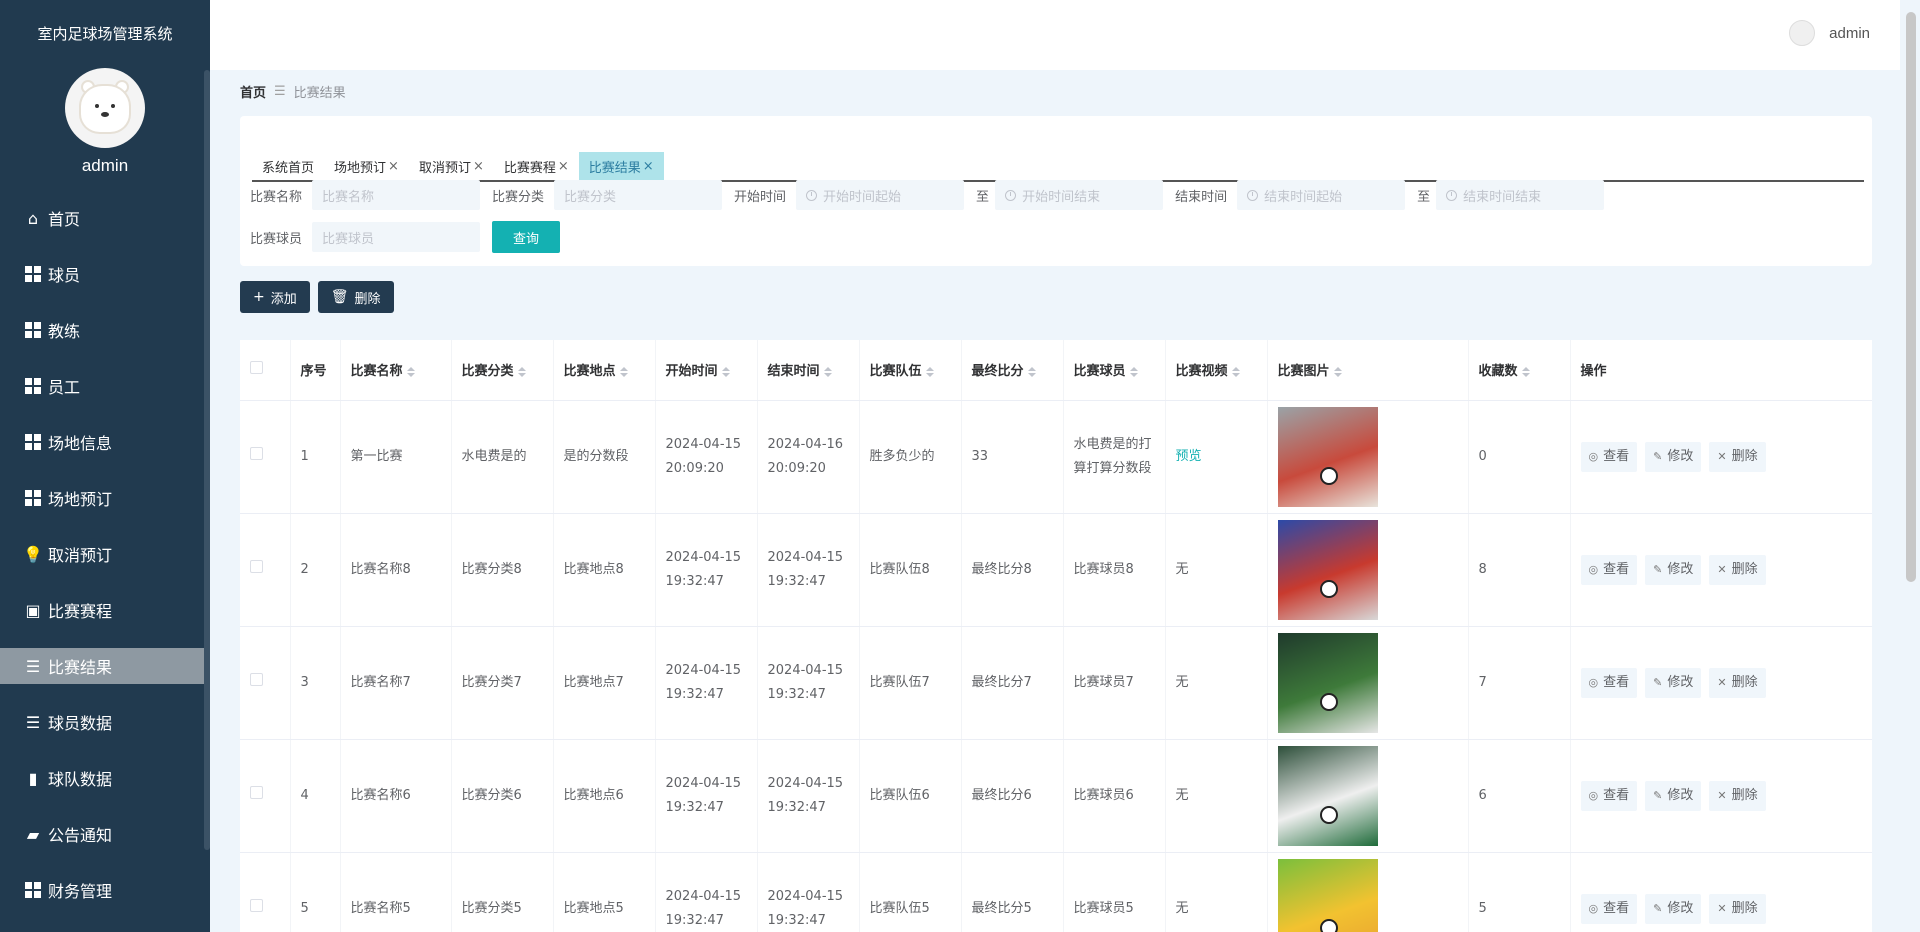  Describe the element at coordinates (808, 570) in the screenshot. I see `cell-end: 2024-04-15 19:32:47` at that location.